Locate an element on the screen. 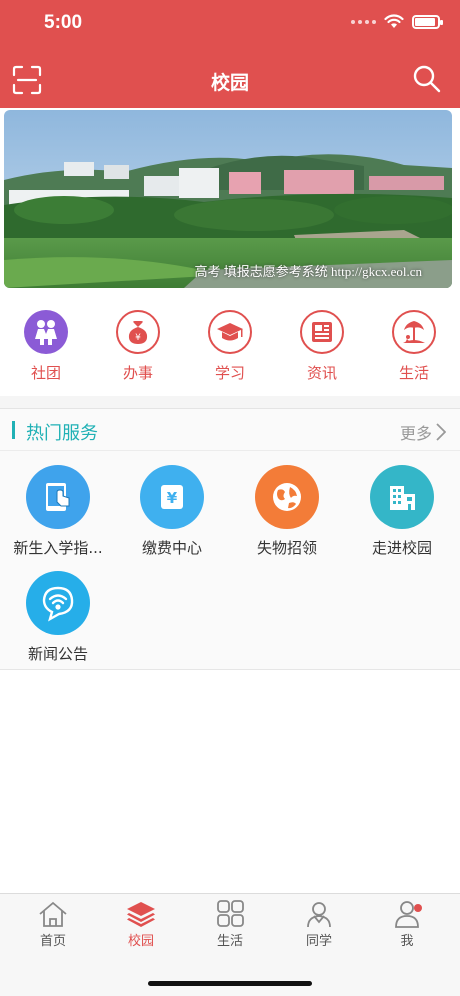  section-header: 热门服务 更多 is located at coordinates (230, 430).